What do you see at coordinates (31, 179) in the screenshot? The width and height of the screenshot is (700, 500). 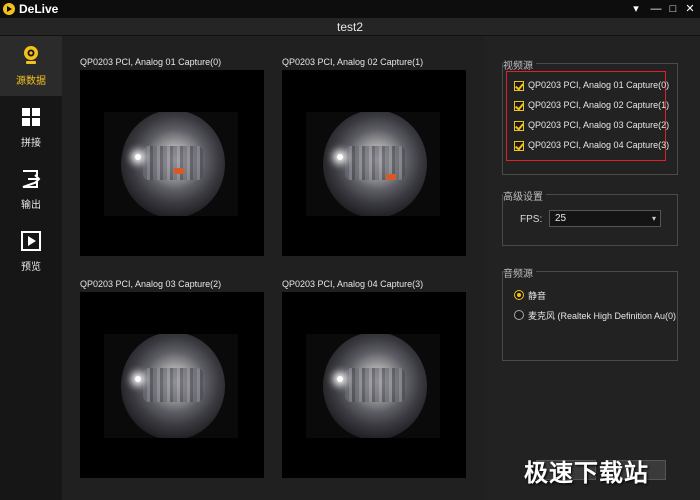 I see `export-icon` at bounding box center [31, 179].